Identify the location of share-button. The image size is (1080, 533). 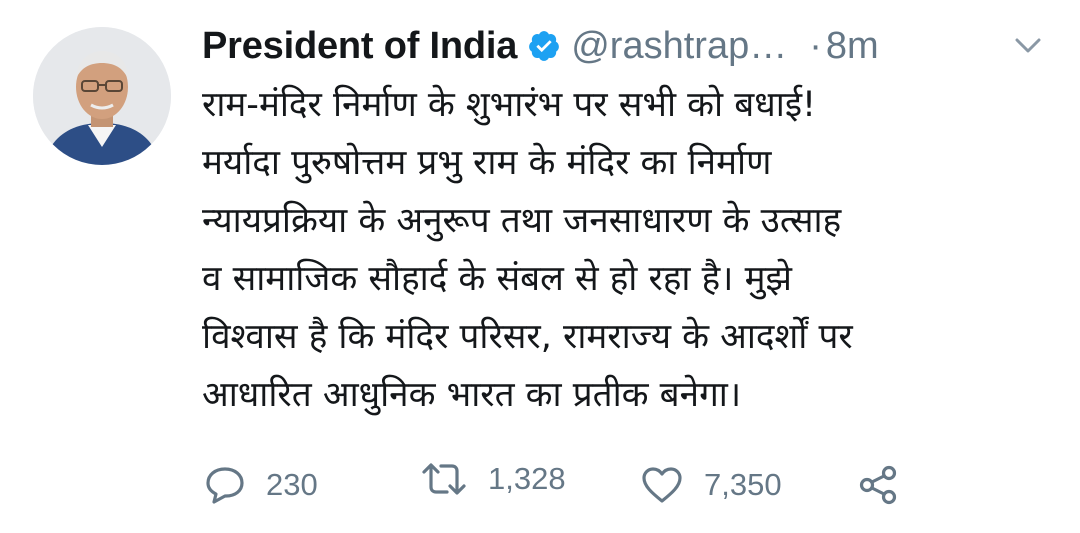
(879, 485).